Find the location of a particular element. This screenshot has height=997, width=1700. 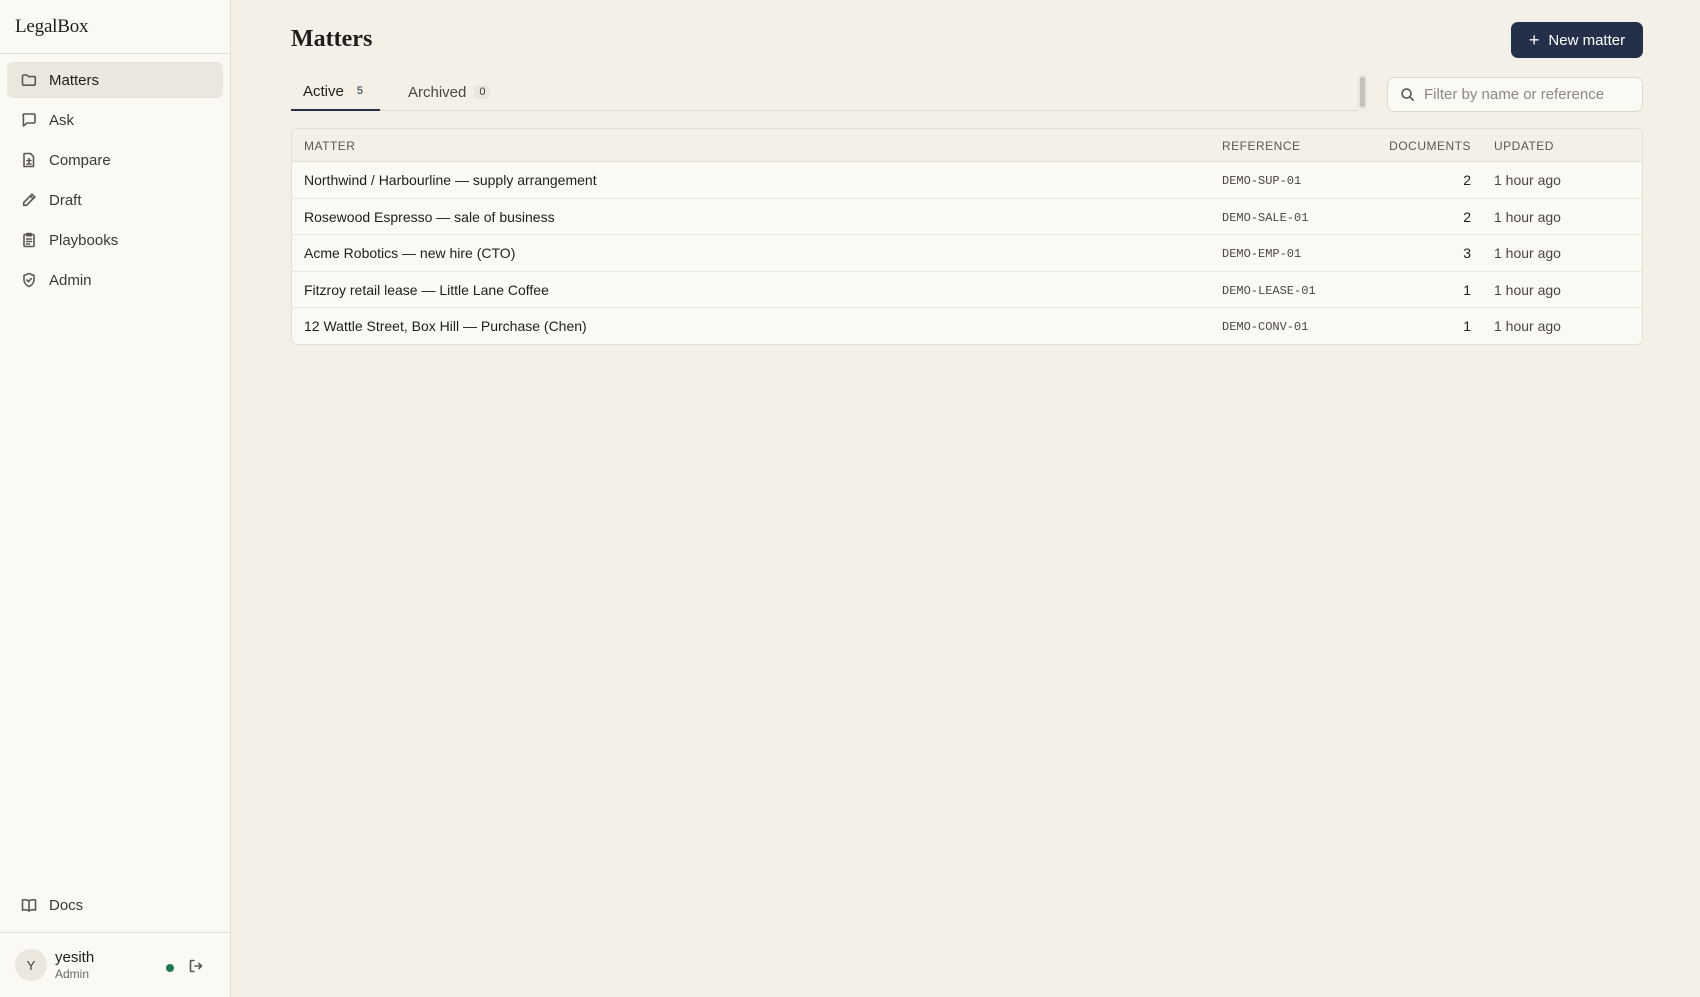

tab-active: Active 5 is located at coordinates (335, 92).